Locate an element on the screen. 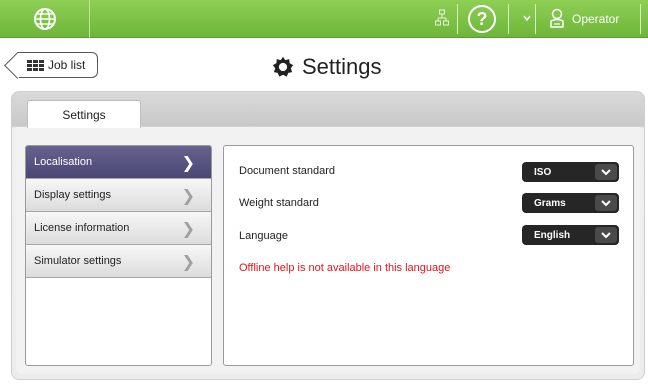 The height and width of the screenshot is (385, 648). menu-item-license-information: License information ❯ is located at coordinates (118, 228).